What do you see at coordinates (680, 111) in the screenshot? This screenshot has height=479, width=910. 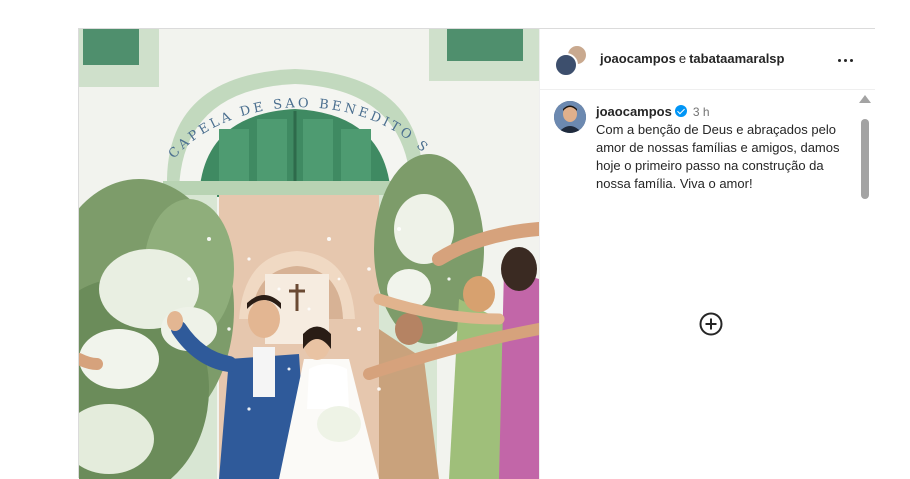 I see `verified-badge-icon` at bounding box center [680, 111].